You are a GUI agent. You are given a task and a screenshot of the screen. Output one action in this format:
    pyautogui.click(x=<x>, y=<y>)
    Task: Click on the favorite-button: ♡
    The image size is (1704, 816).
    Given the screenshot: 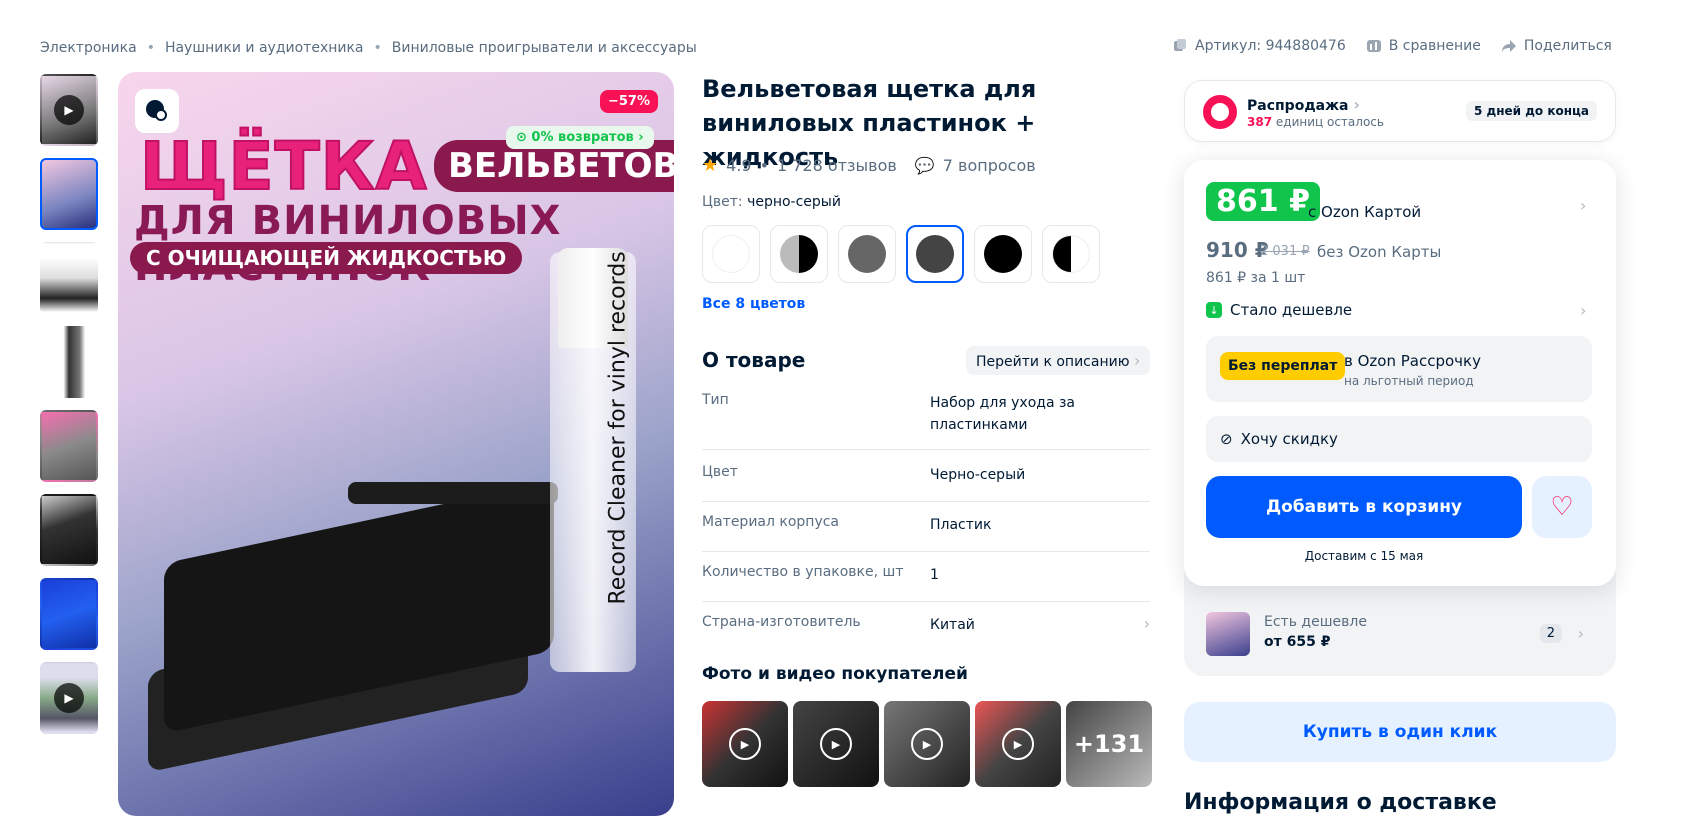 What is the action you would take?
    pyautogui.click(x=1562, y=507)
    